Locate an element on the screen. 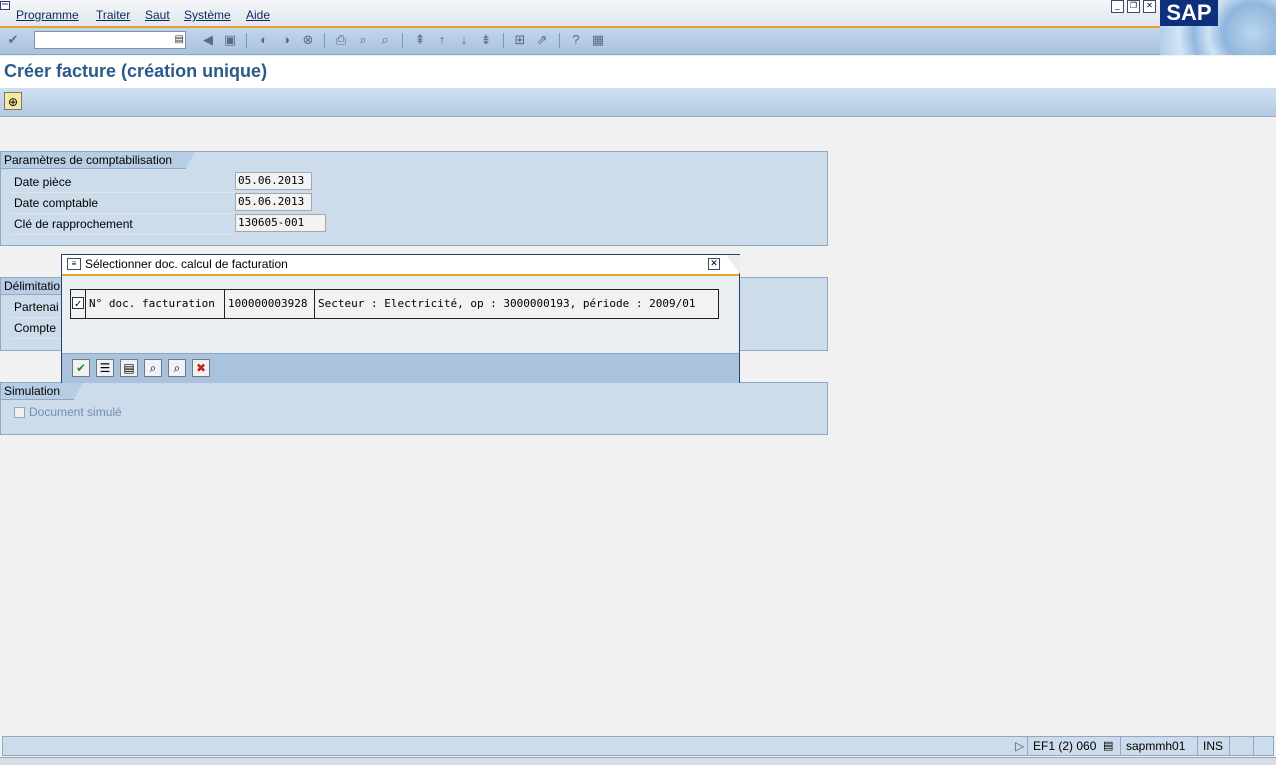  close-window-icon: ✕ is located at coordinates (1149, 6).